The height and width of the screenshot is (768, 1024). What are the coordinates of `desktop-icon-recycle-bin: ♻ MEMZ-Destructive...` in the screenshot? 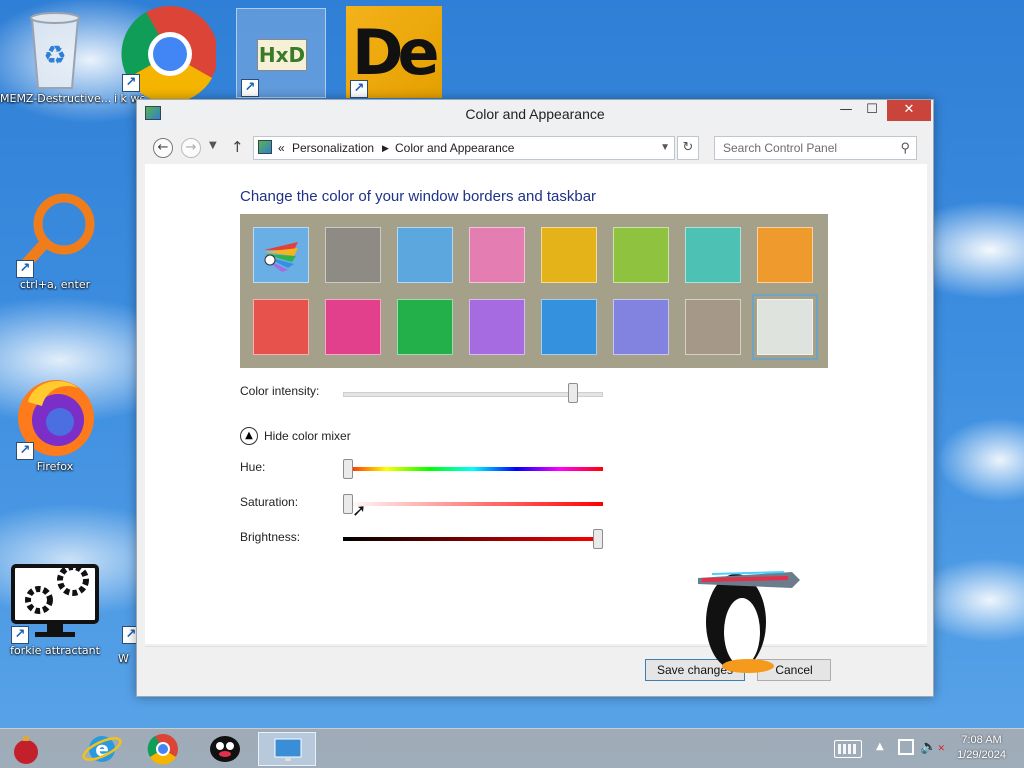 It's located at (55, 54).